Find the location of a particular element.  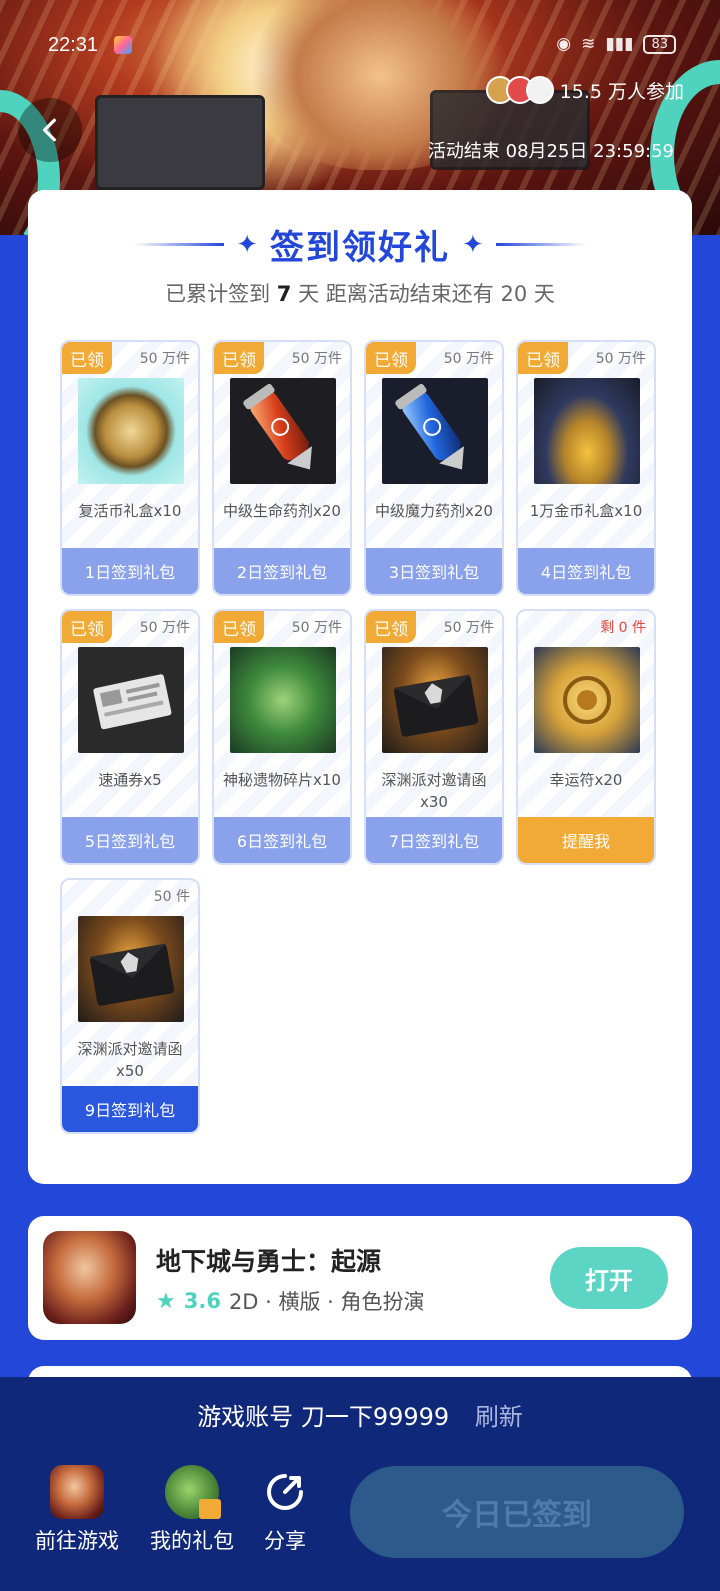

gift-footer: 1日签到礼包 is located at coordinates (130, 571).